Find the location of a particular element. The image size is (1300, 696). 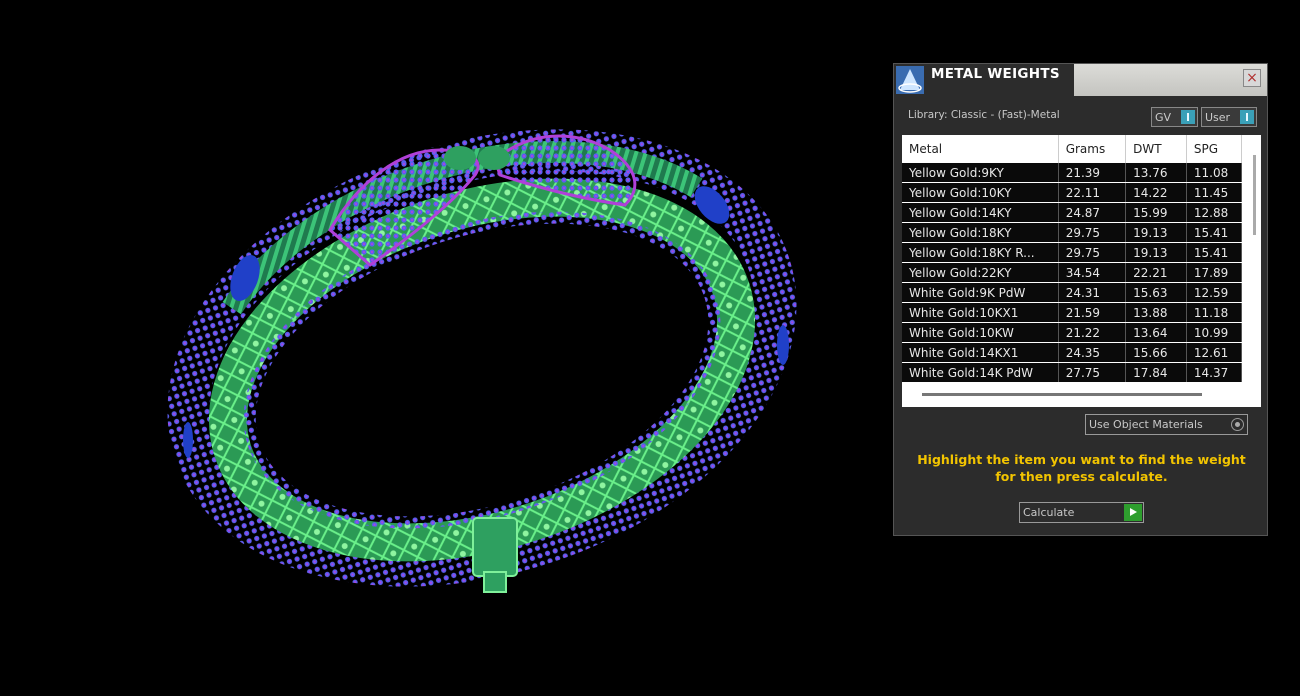

metal-cell: Yellow Gold:10KY is located at coordinates (980, 192).